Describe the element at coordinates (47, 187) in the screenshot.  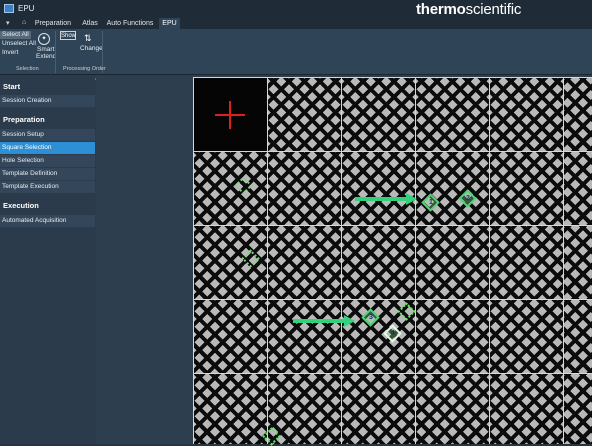
I see `sidebar-item-template-execution: Template Execution` at that location.